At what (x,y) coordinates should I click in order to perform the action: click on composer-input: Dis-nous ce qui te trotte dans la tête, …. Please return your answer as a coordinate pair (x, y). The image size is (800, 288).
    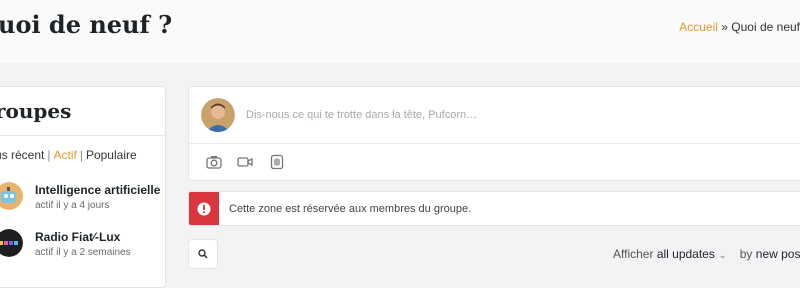
    Looking at the image, I should click on (361, 115).